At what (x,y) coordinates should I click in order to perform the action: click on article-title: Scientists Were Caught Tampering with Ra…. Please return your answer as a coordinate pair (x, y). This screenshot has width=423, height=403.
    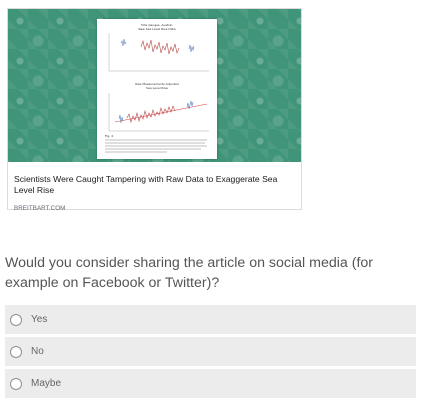
    Looking at the image, I should click on (154, 185).